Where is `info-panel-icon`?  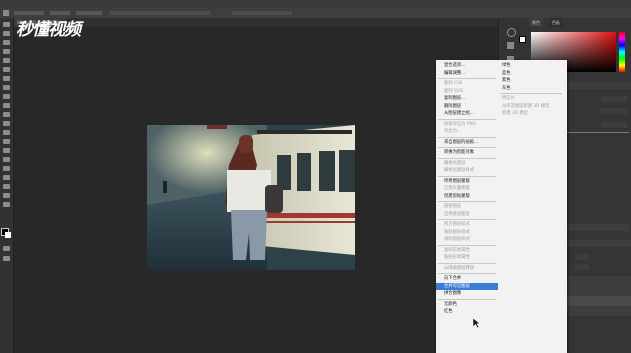 info-panel-icon is located at coordinates (511, 32).